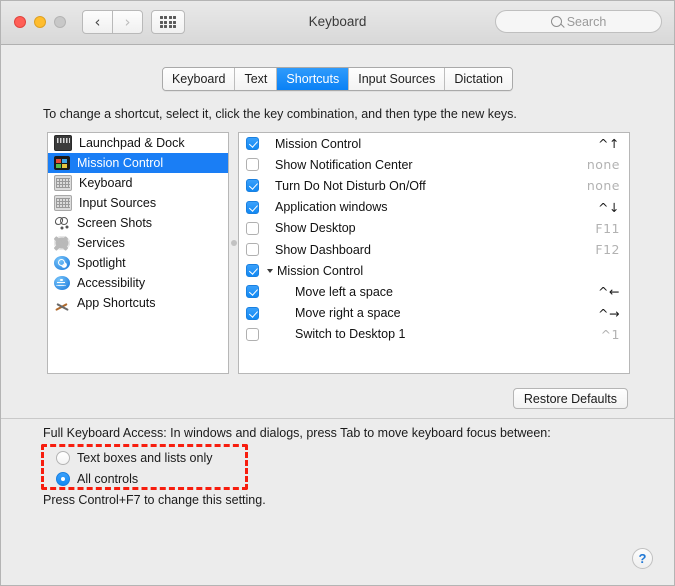 The image size is (675, 586). I want to click on shortcut-label: Mission Control, so click(318, 143).